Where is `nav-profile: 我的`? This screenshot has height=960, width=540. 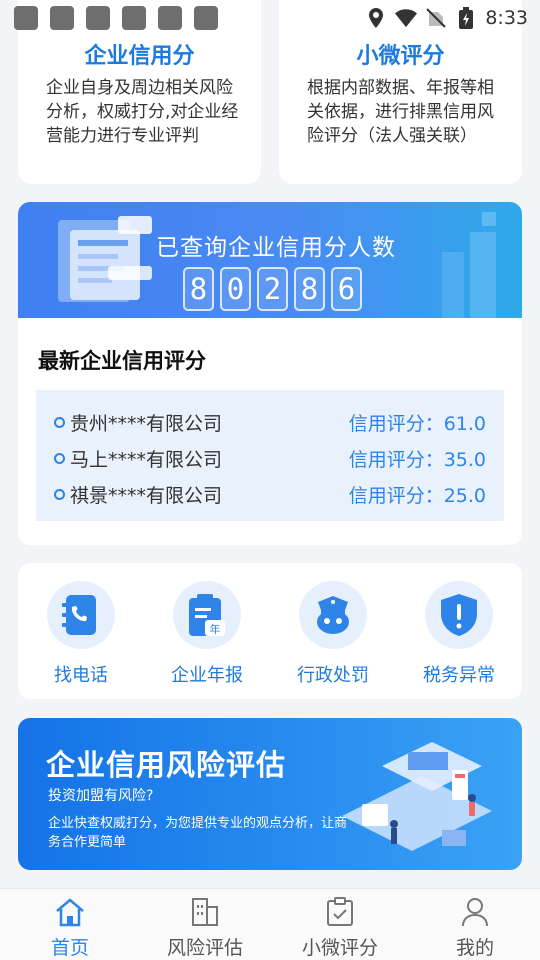
nav-profile: 我的 is located at coordinates (475, 927).